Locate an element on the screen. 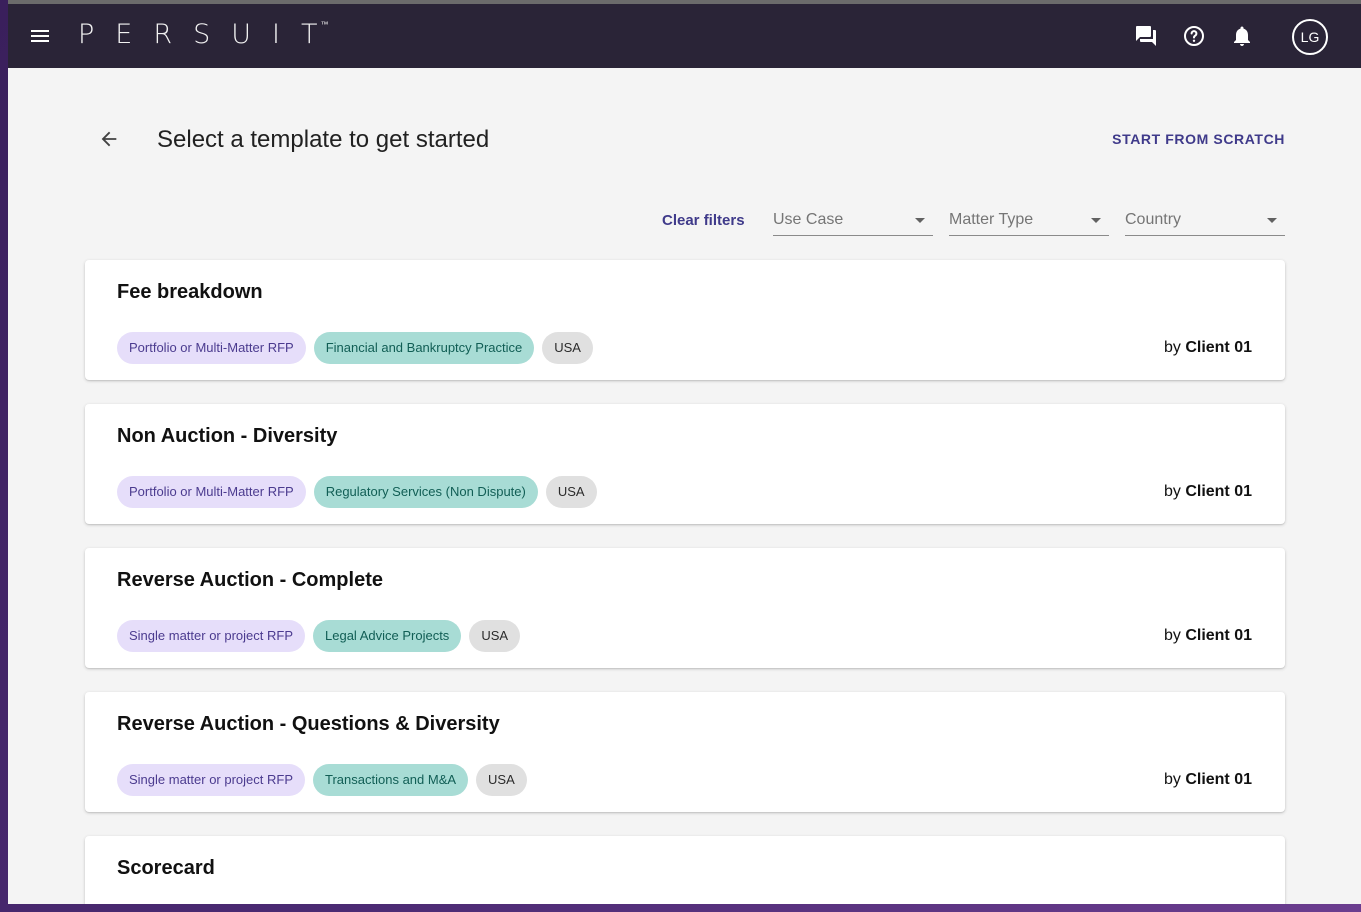 This screenshot has width=1361, height=912. country-select: Country is located at coordinates (1205, 220).